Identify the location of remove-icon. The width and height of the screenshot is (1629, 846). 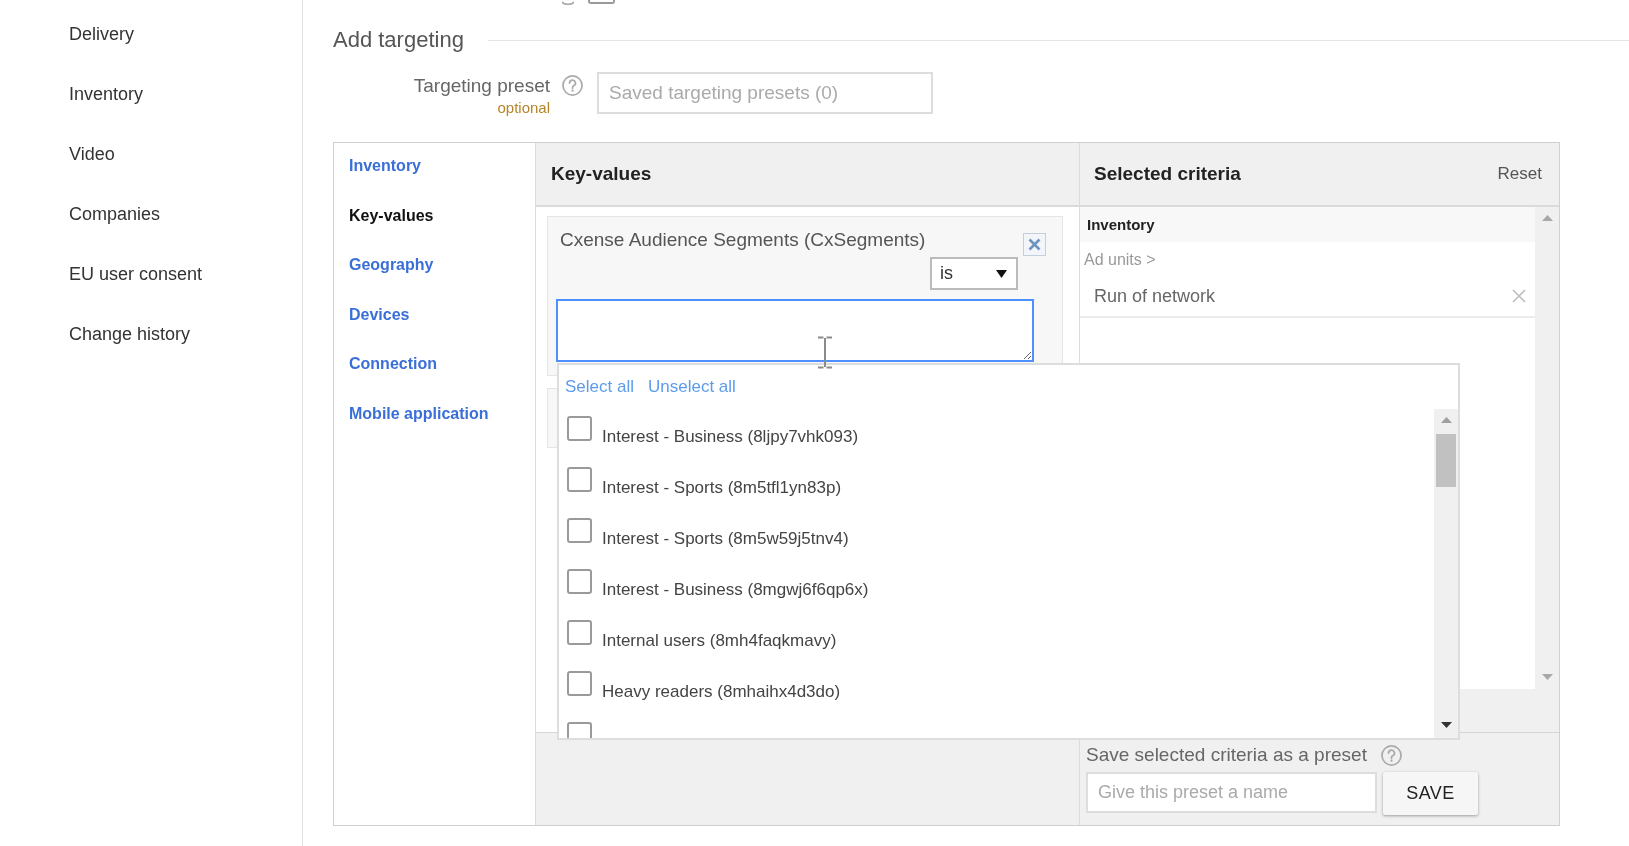
(1519, 296).